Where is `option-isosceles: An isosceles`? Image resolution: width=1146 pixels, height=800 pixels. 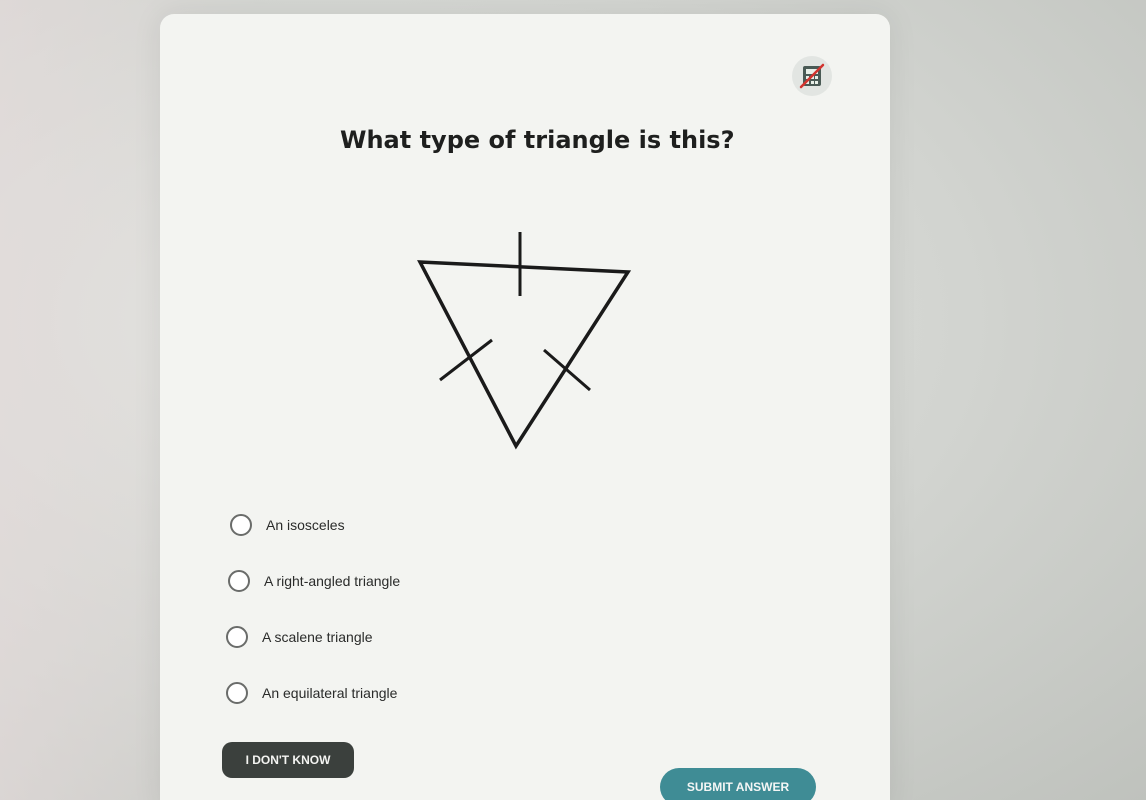
option-isosceles: An isosceles is located at coordinates (287, 525).